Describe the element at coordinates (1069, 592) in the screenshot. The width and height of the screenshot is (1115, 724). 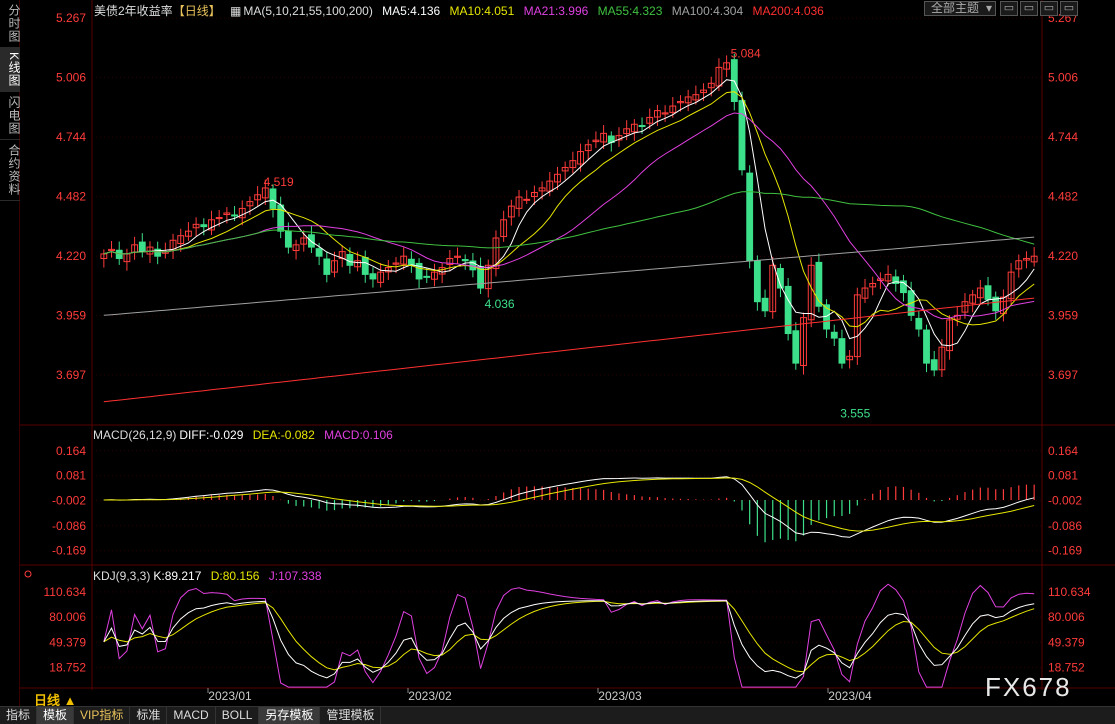
I see `kdj-tick-right: 110.634` at that location.